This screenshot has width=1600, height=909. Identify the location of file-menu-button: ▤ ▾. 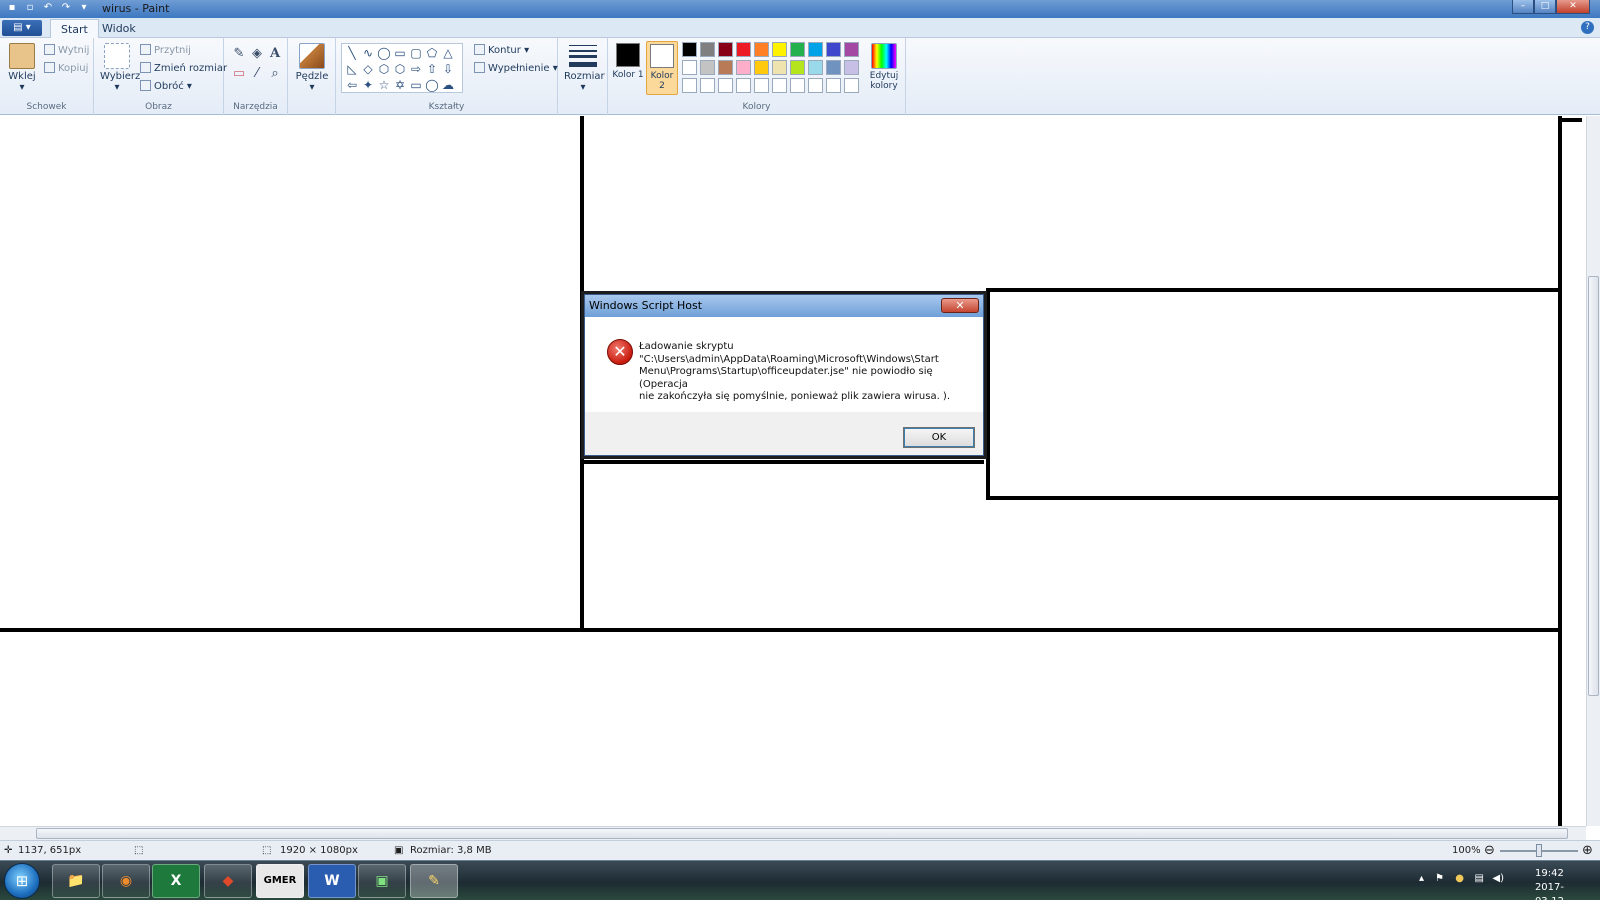
(22, 28).